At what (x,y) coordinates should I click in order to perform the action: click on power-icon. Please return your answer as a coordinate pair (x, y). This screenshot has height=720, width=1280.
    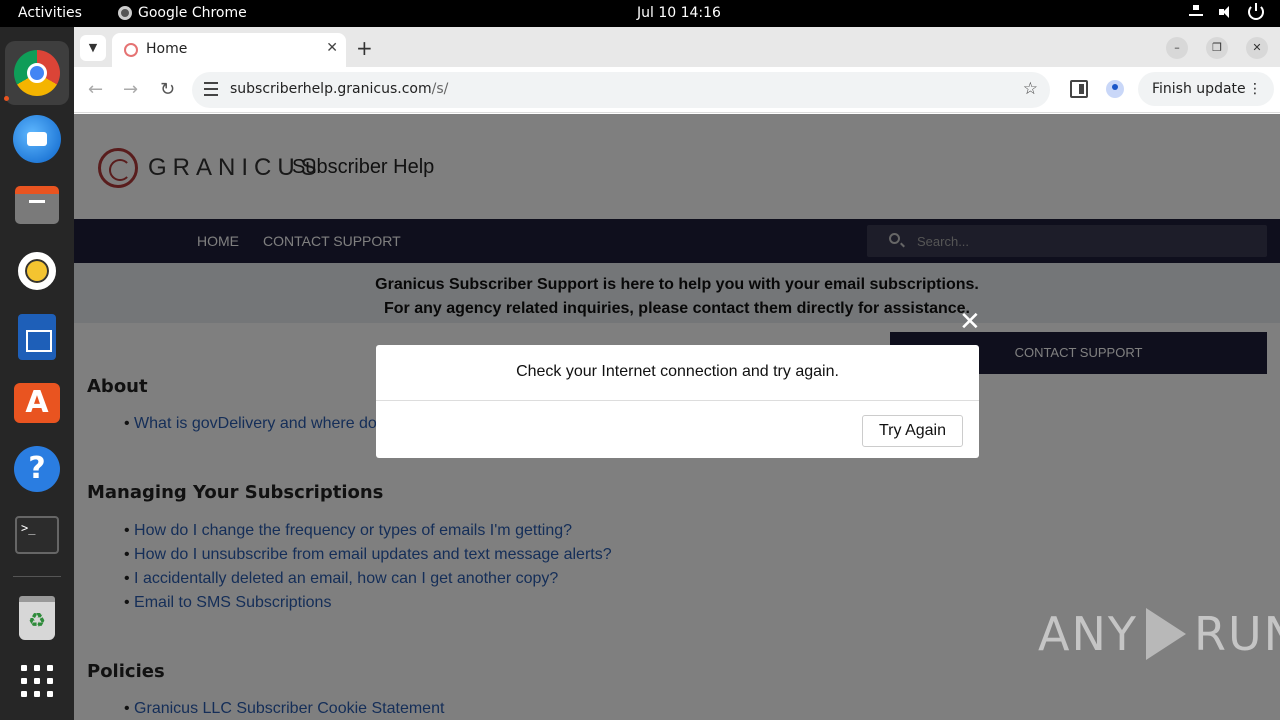
    Looking at the image, I should click on (1256, 11).